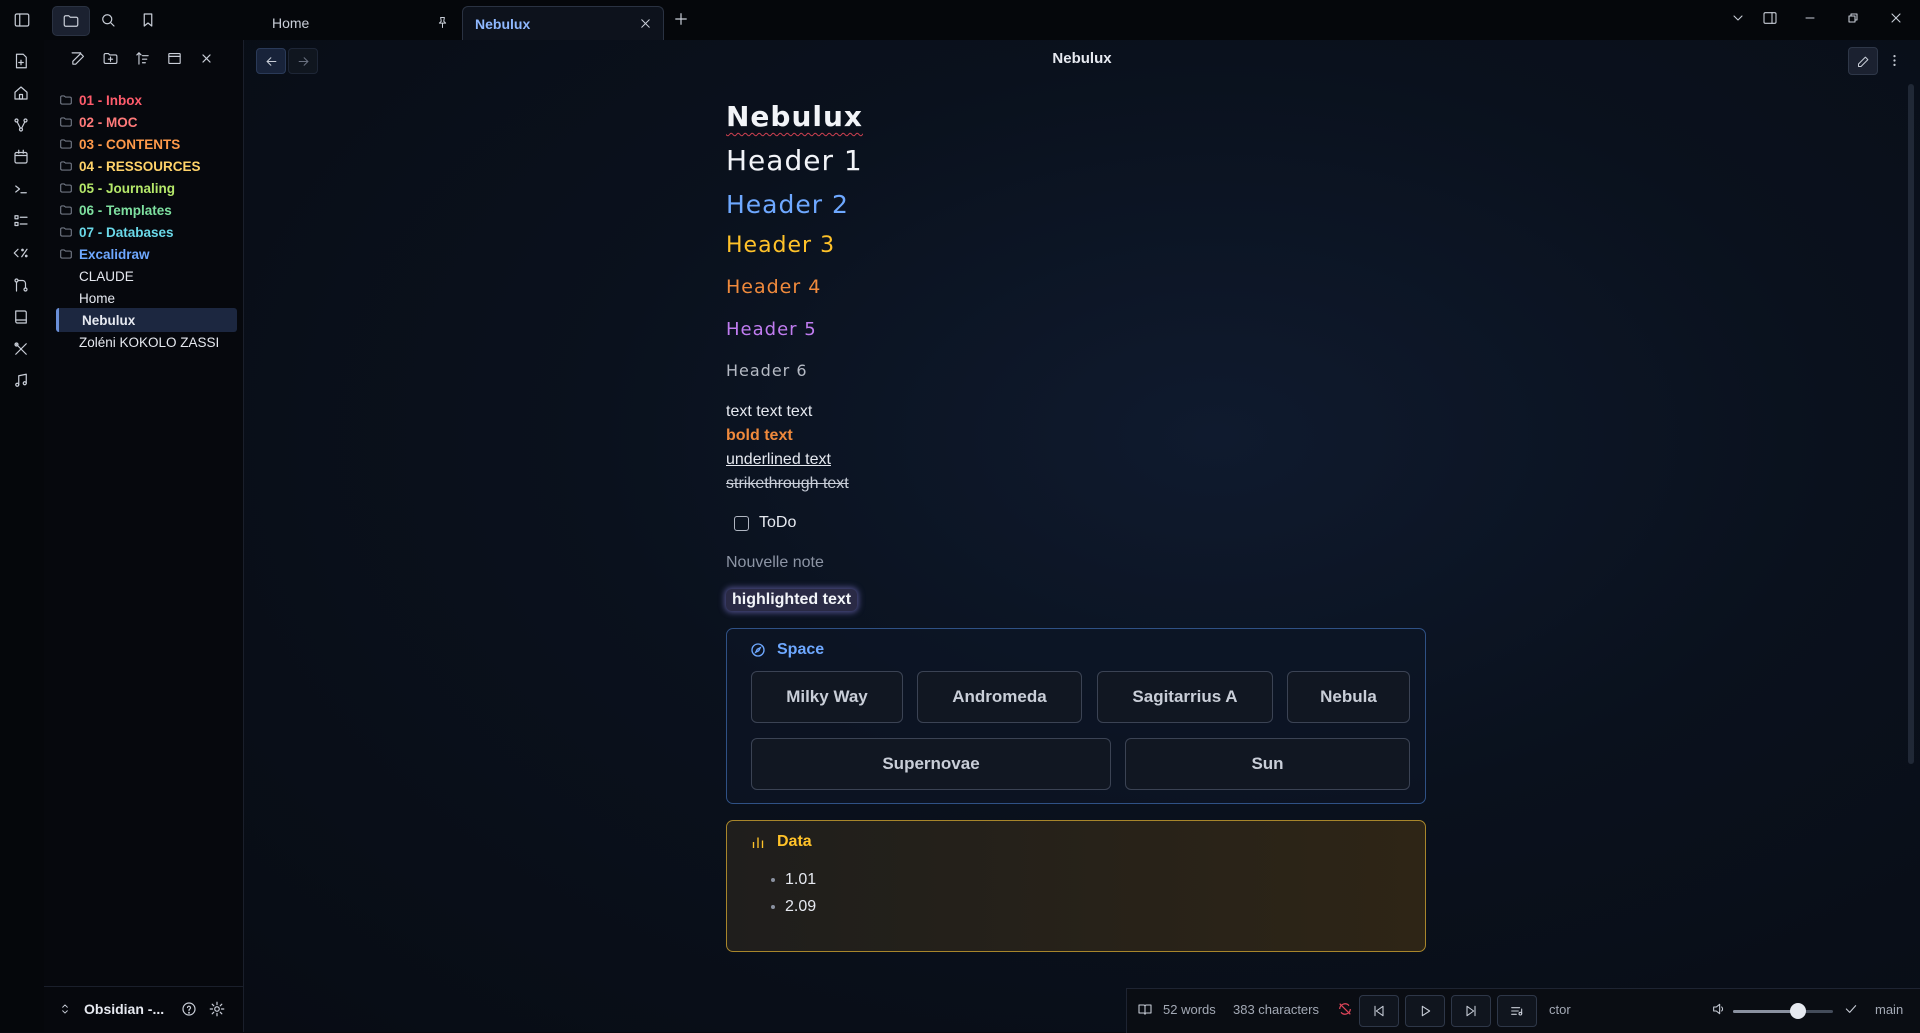 This screenshot has width=1920, height=1033. What do you see at coordinates (1863, 61) in the screenshot?
I see `toggle-edit-mode-button` at bounding box center [1863, 61].